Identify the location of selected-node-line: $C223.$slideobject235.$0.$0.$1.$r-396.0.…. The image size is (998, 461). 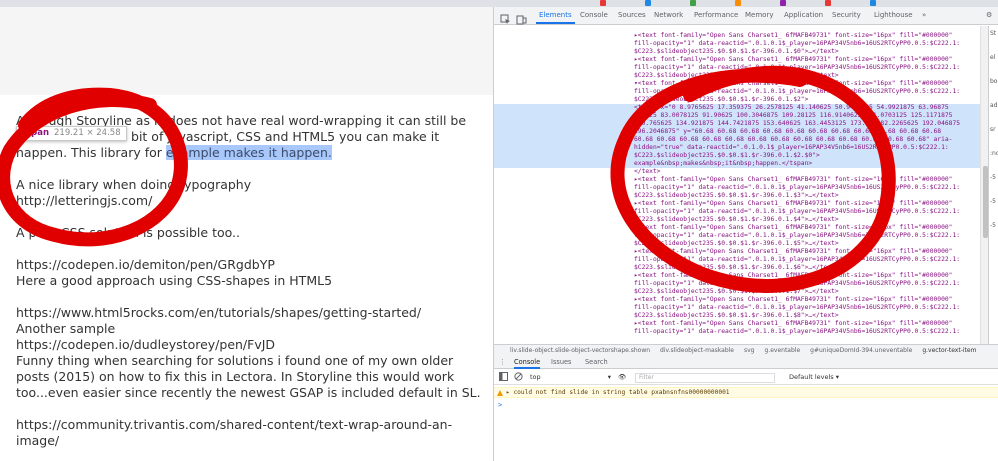
(737, 156).